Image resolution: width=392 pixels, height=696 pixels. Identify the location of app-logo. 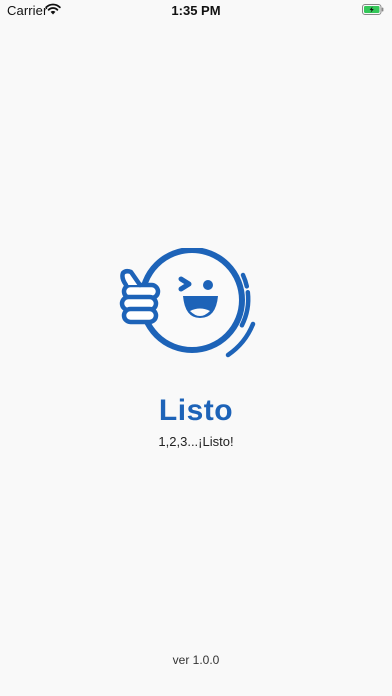
(187, 303).